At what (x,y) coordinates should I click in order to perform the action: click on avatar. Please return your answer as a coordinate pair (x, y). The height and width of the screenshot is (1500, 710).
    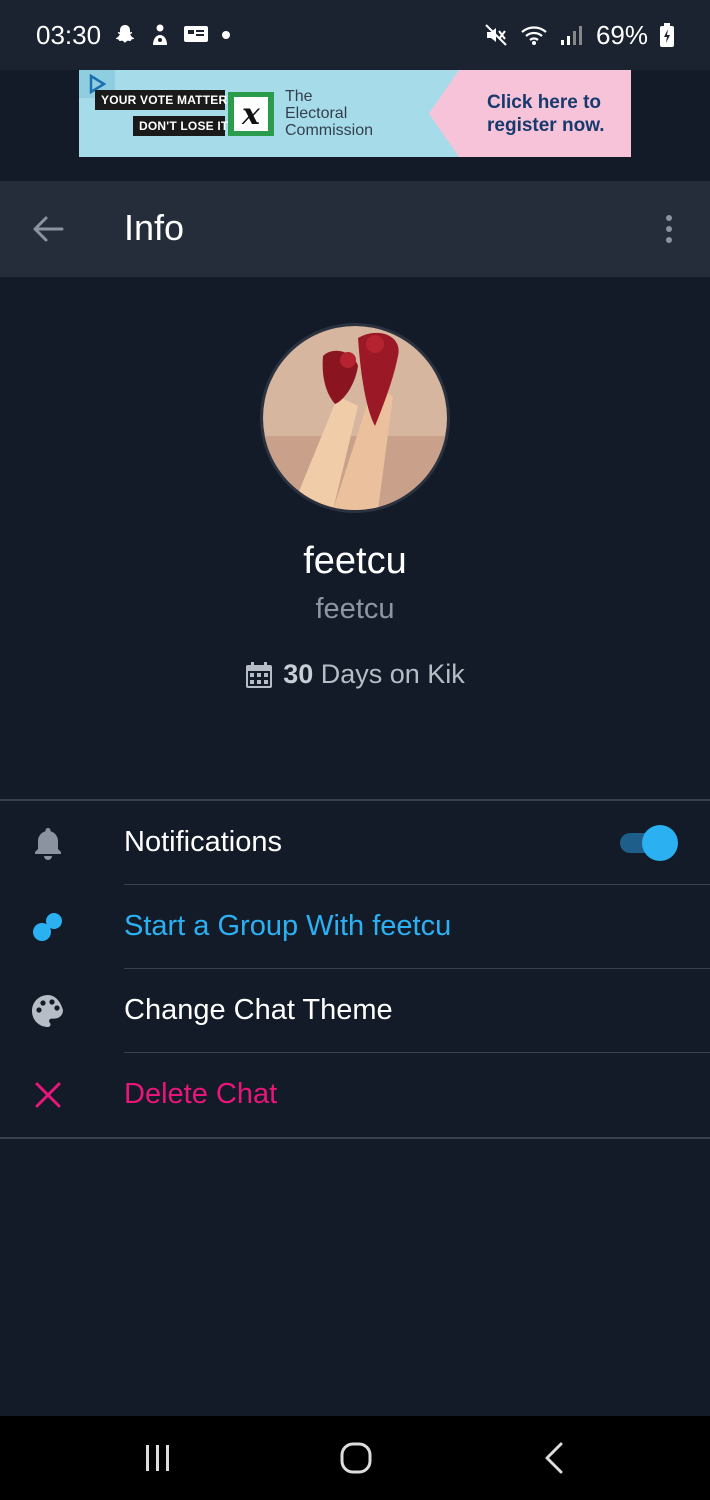
    Looking at the image, I should click on (355, 418).